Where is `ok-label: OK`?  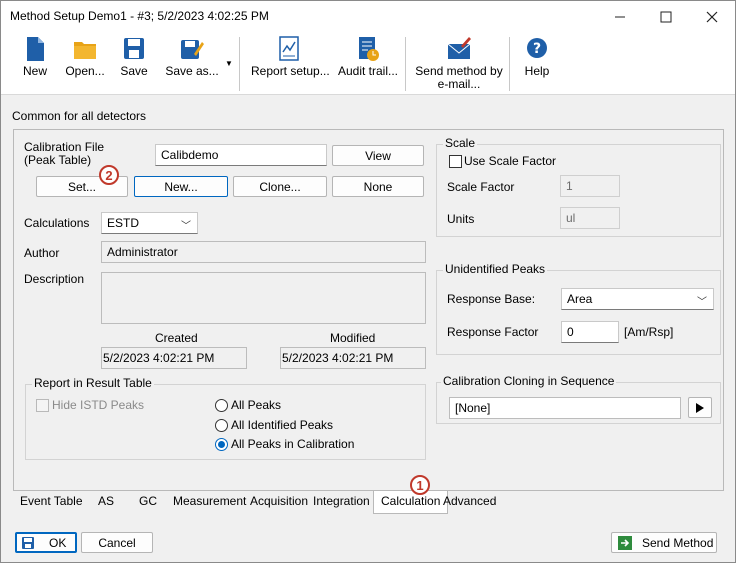 ok-label: OK is located at coordinates (58, 542).